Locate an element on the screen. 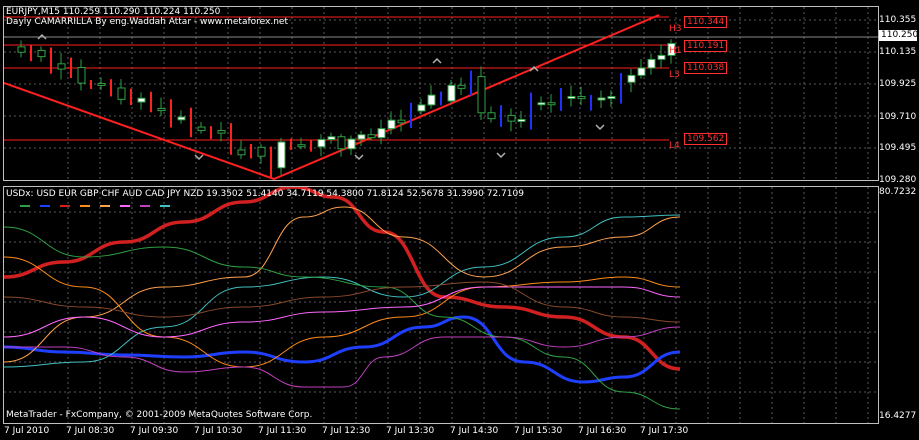 This screenshot has width=919, height=440. time-axis-label: 7 Jul 09:30 is located at coordinates (154, 431).